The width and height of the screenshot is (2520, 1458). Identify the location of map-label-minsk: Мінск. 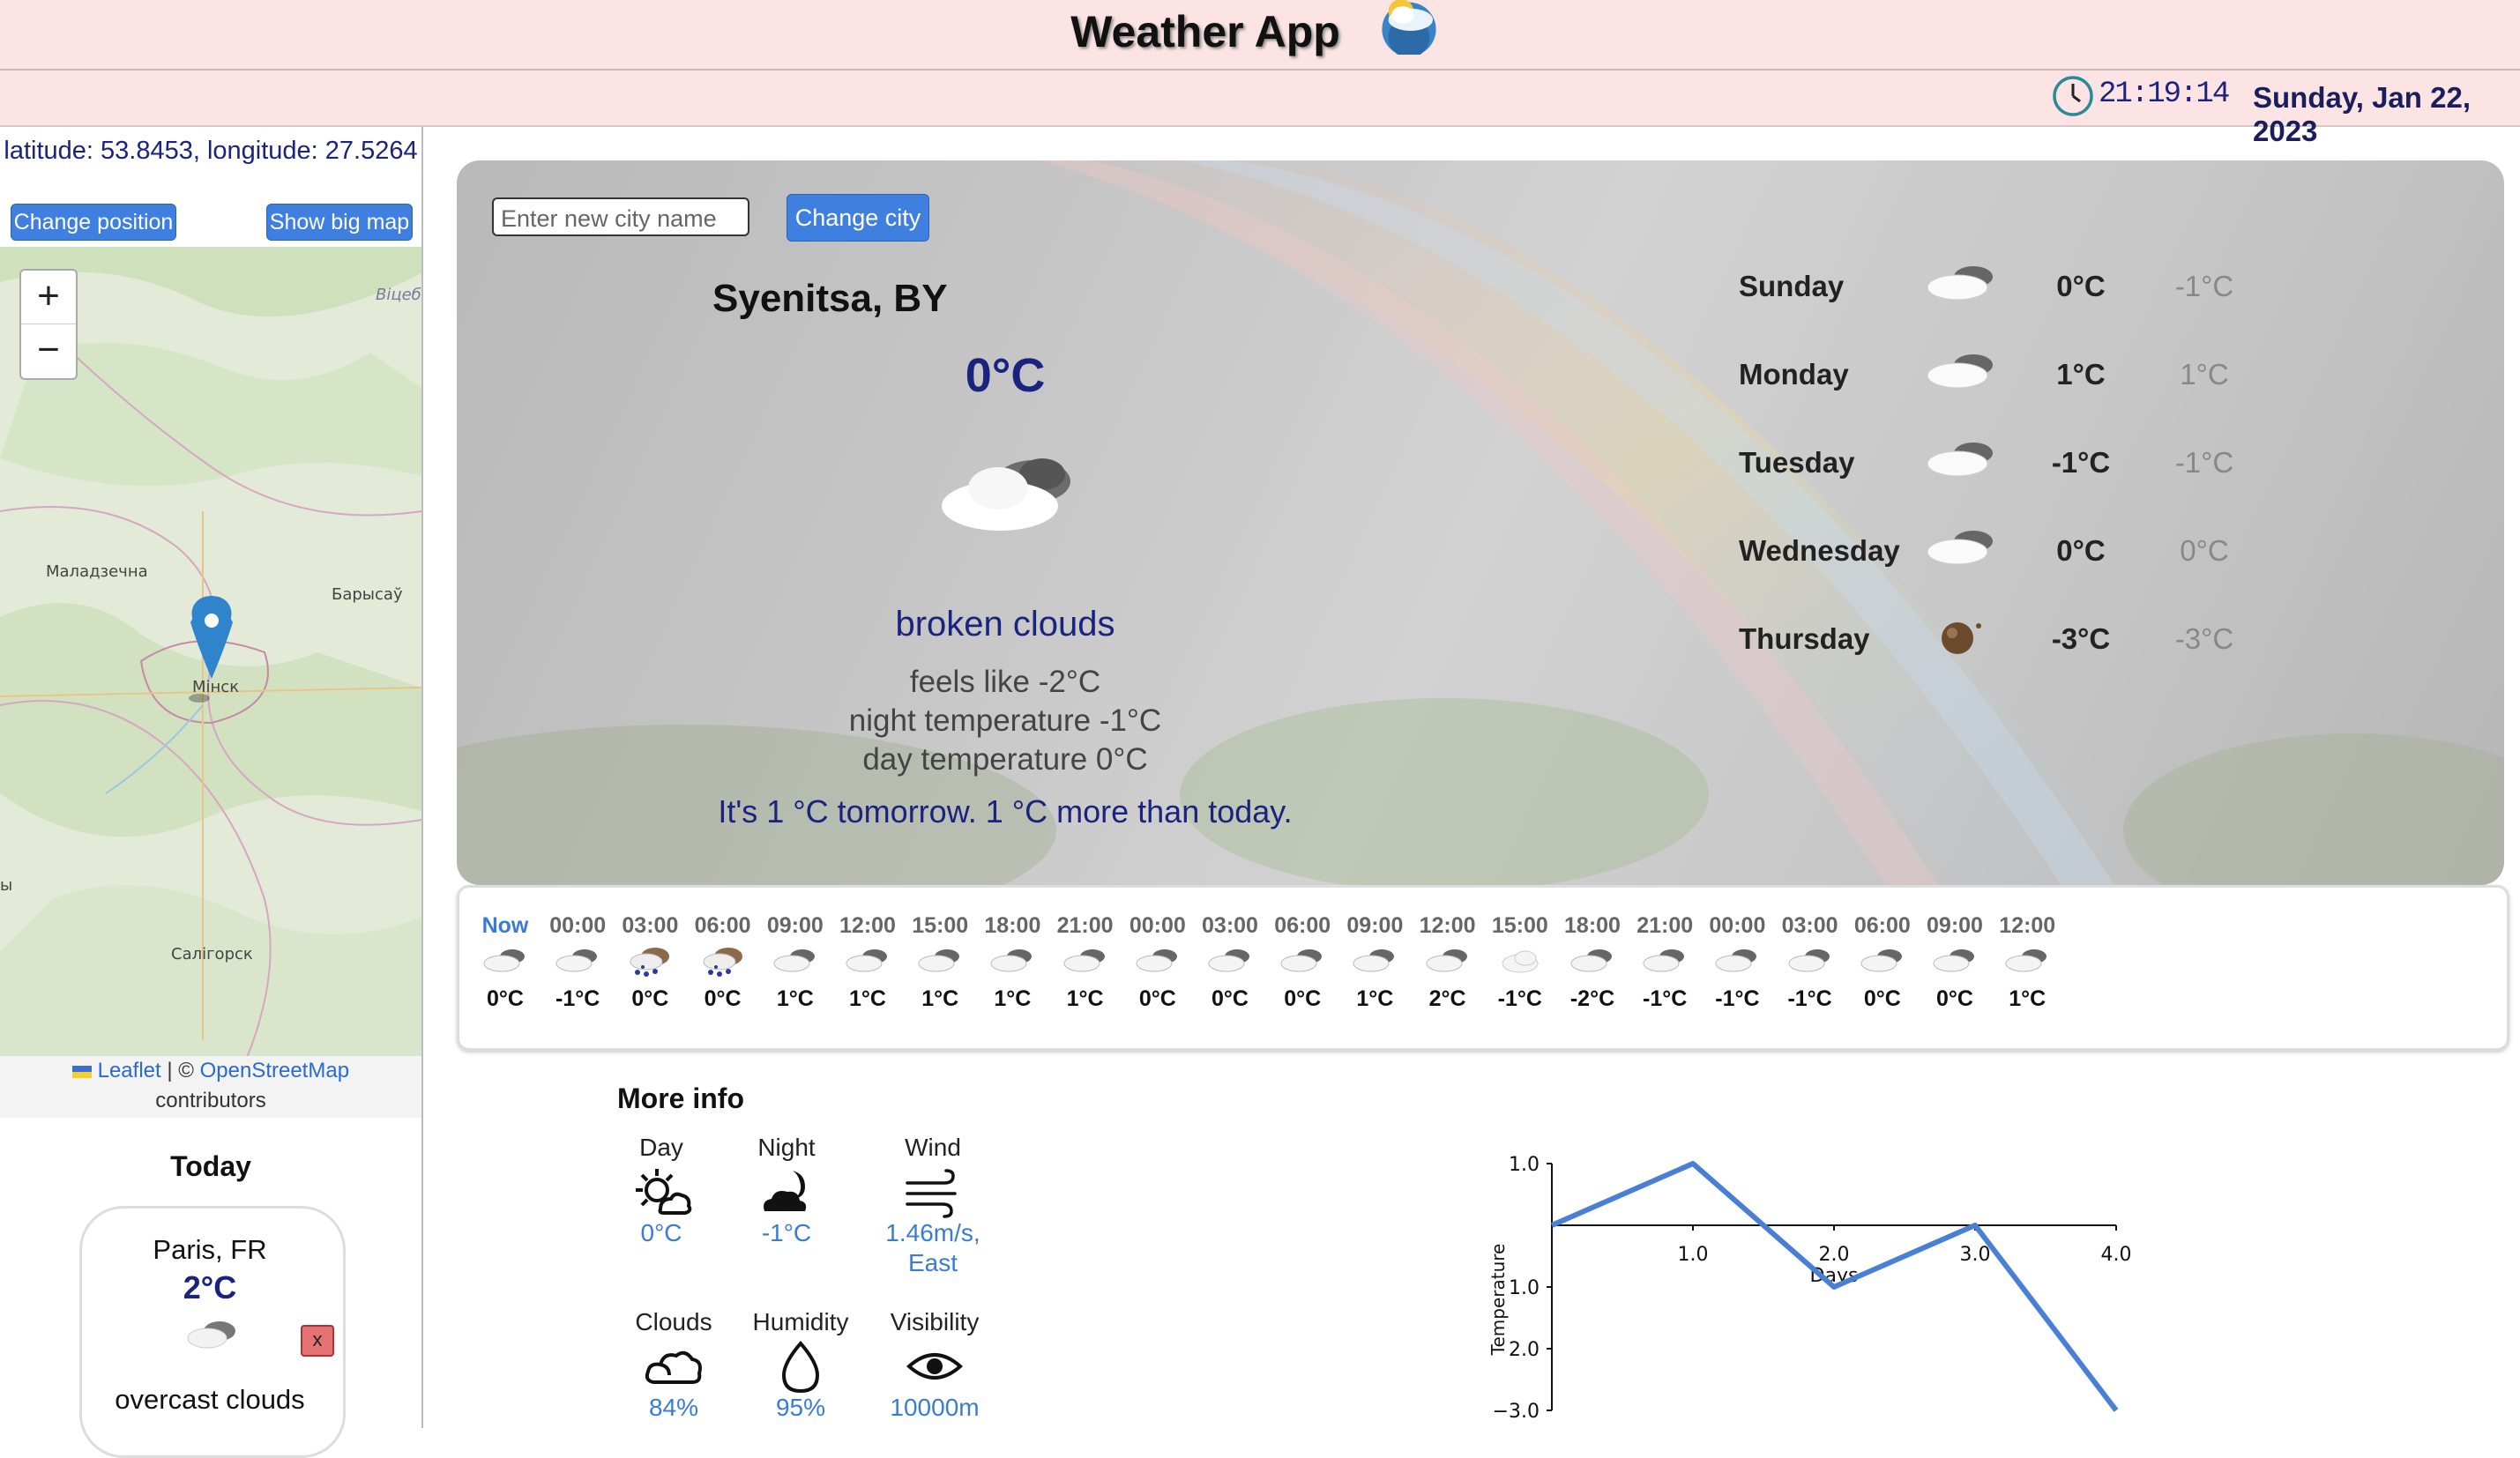
(215, 687).